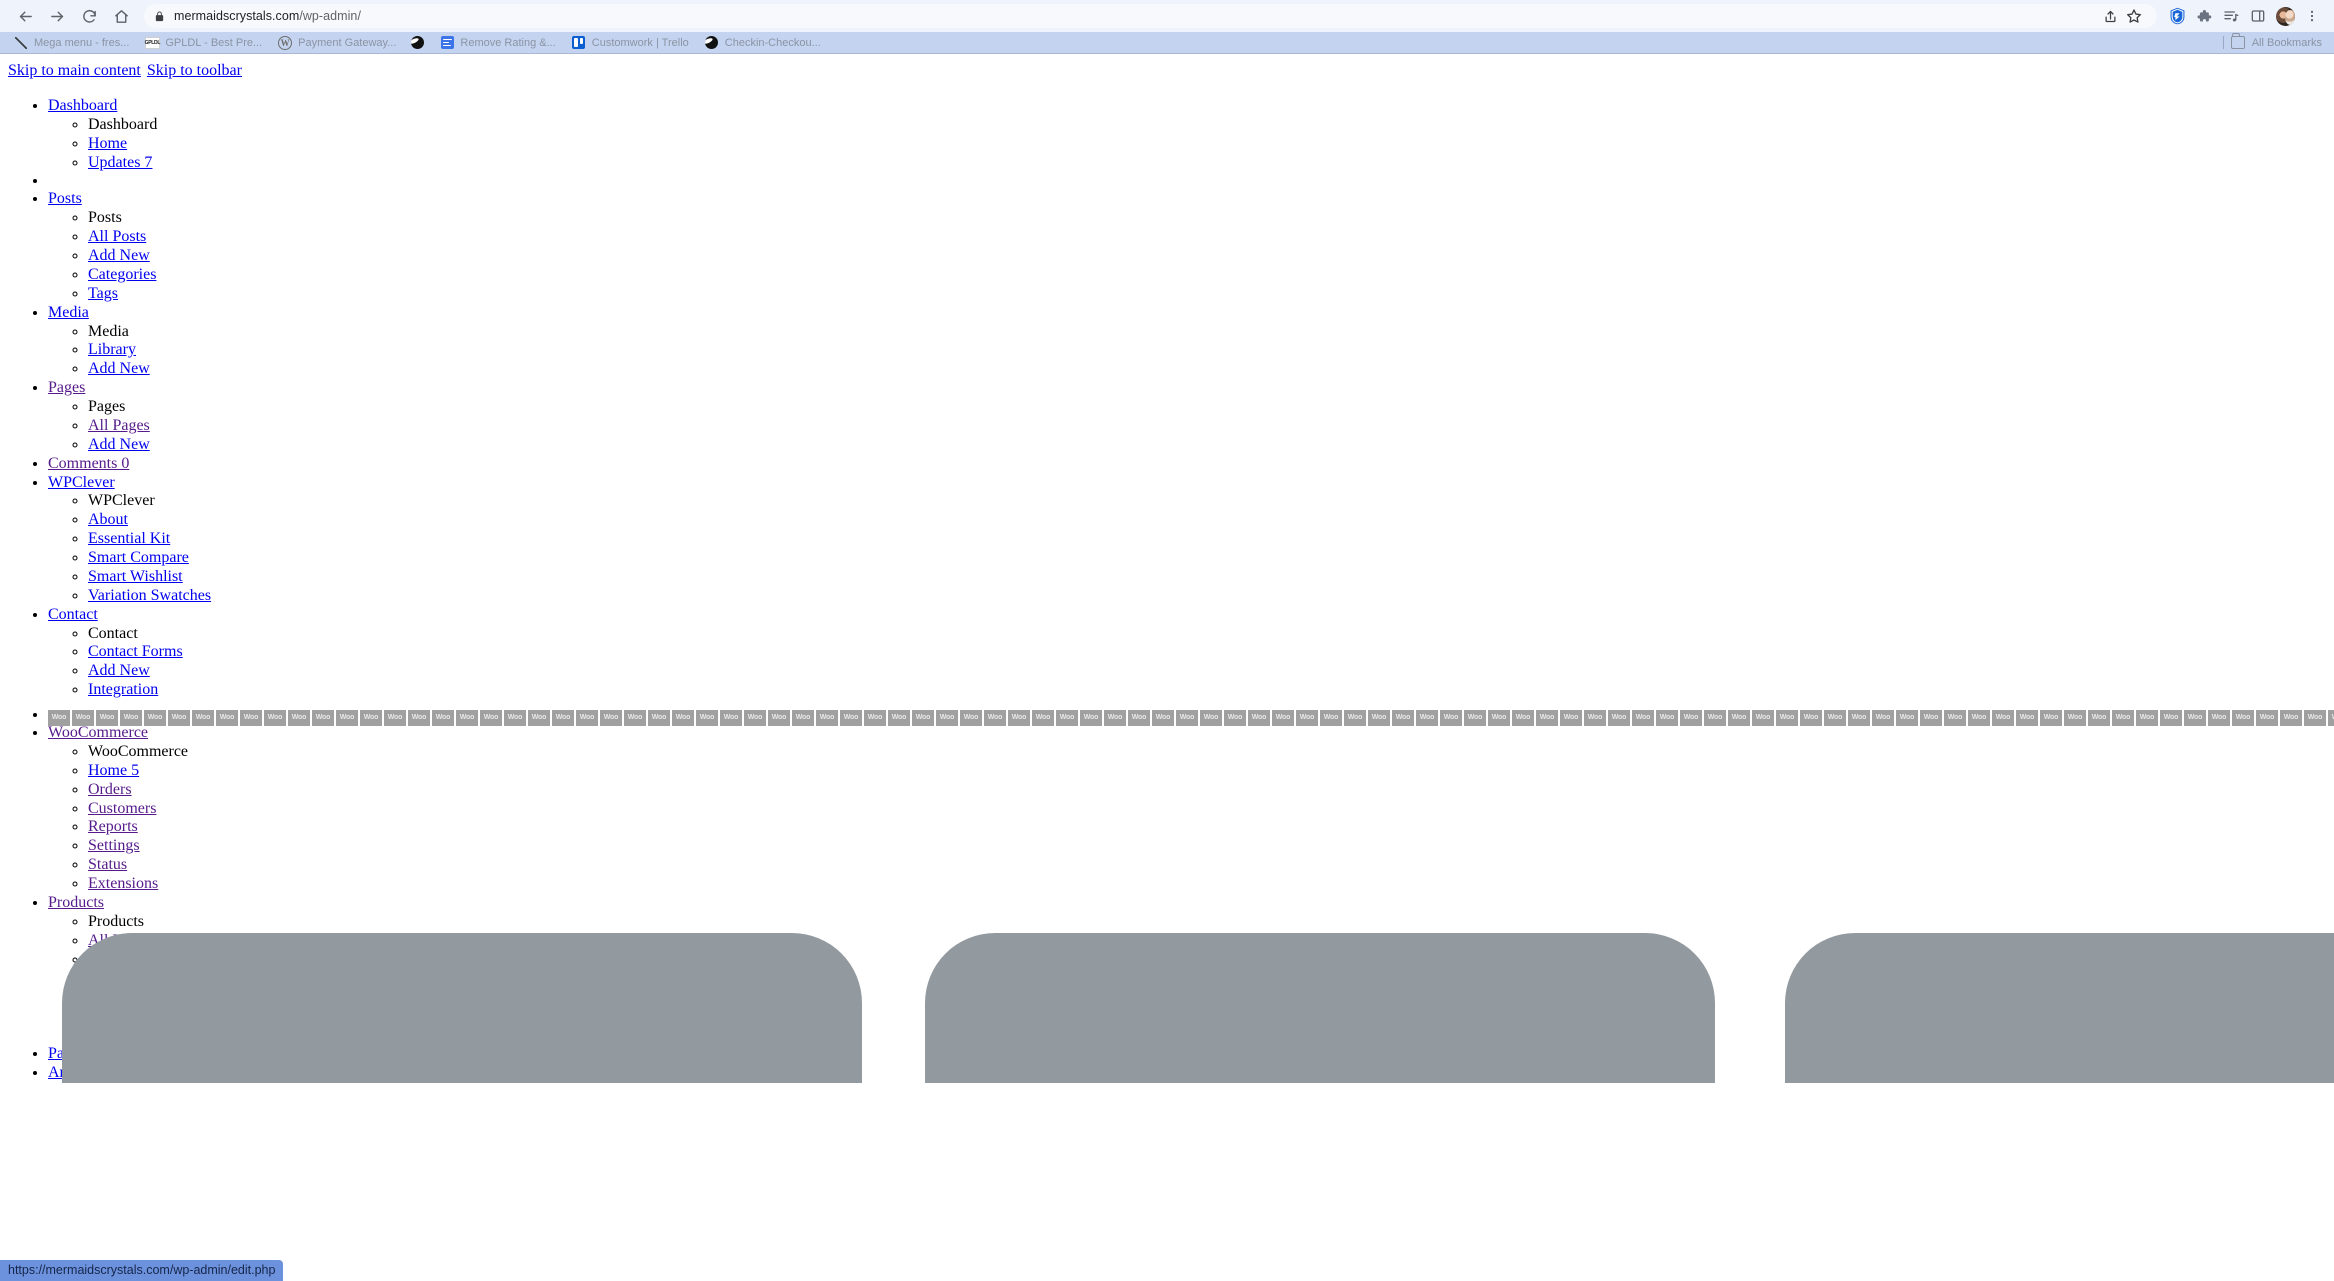 The height and width of the screenshot is (1281, 2334). I want to click on admin-menu-top-payments-1: Payments 1, so click(85, 1054).